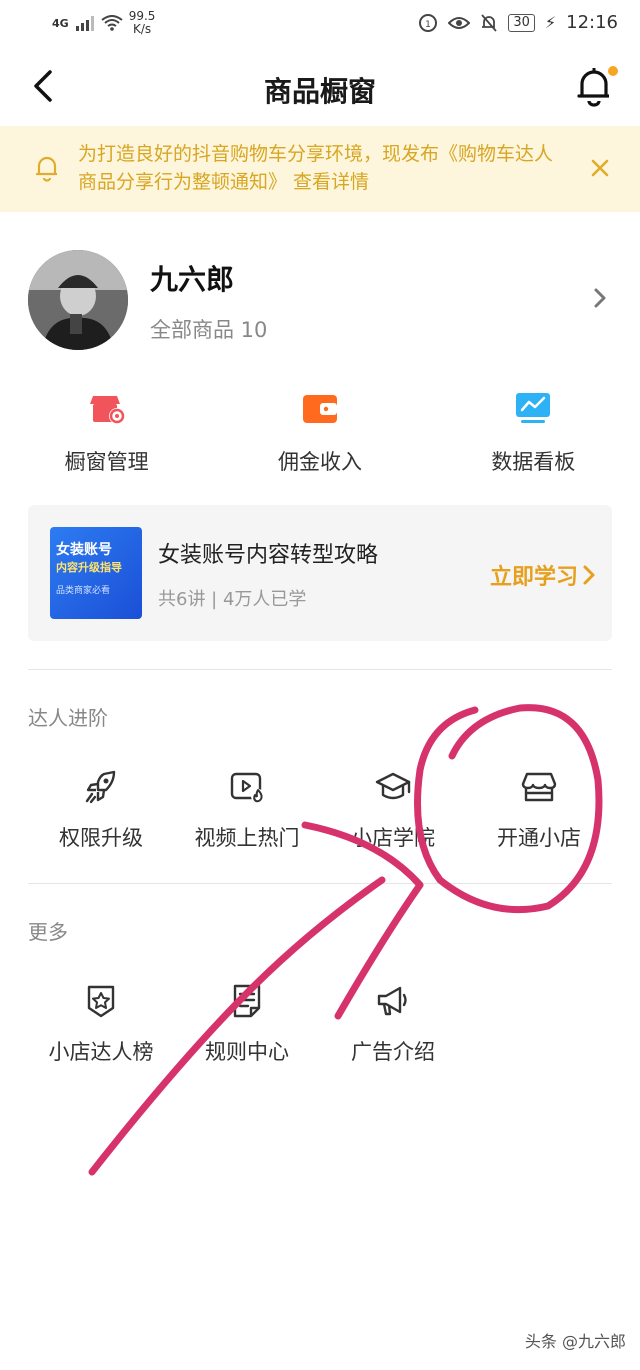 The image size is (640, 1370). I want to click on data-saver-icon: 1, so click(428, 22).